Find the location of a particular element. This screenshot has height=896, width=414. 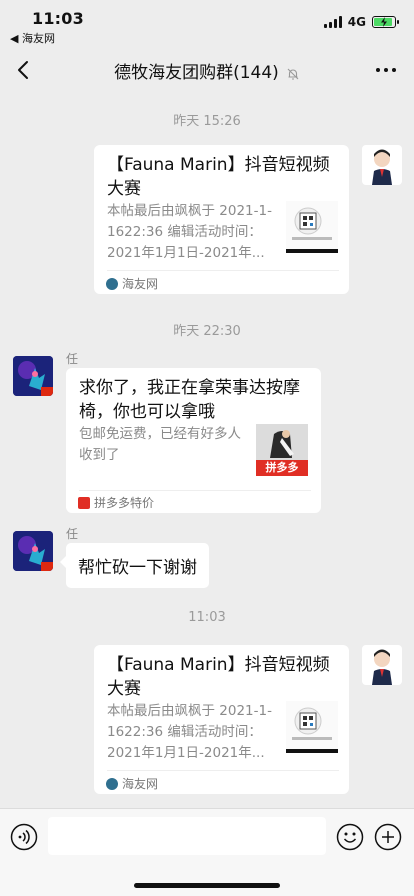

chat-title: 德牧海友团购群(144) is located at coordinates (196, 73).